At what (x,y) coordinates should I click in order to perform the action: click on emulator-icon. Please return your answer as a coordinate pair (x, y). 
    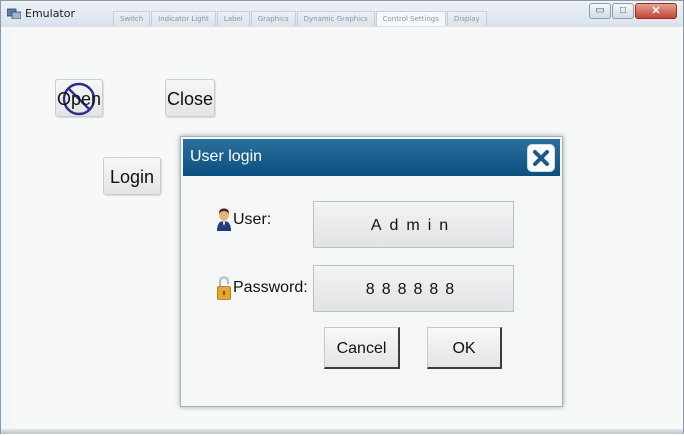
    Looking at the image, I should click on (14, 13).